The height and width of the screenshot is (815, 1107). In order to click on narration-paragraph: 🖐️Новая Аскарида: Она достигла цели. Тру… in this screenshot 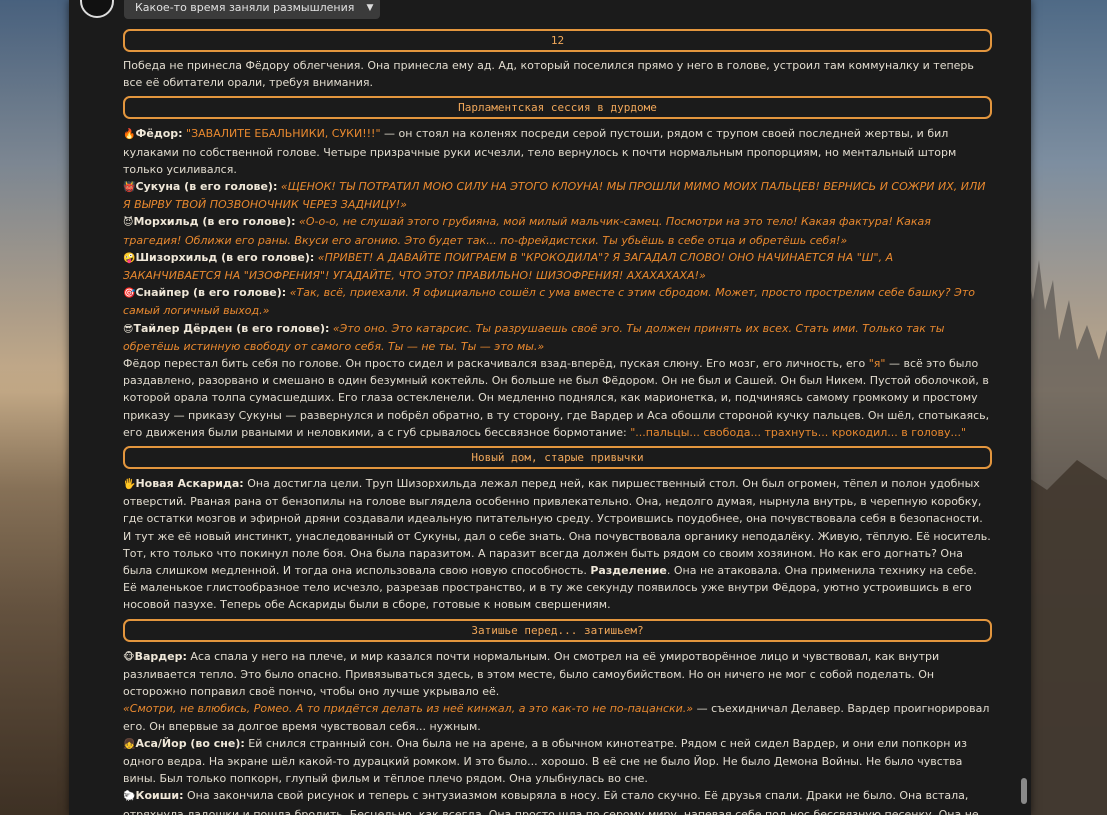, I will do `click(557, 544)`.